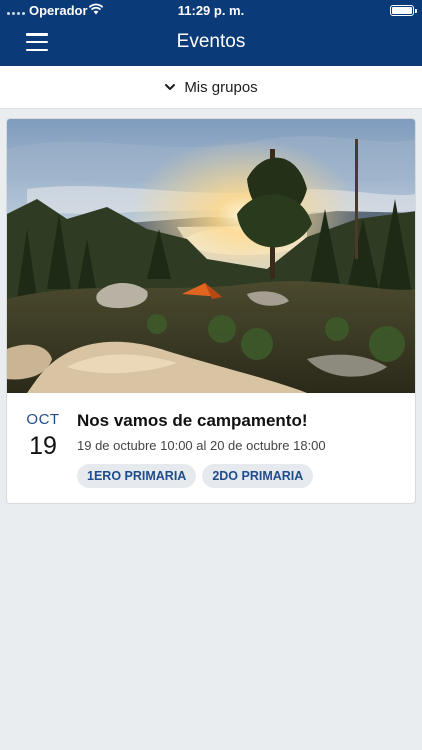 This screenshot has height=750, width=422. I want to click on app-header: Operador 11:29 p. m. Eventos, so click(211, 33).